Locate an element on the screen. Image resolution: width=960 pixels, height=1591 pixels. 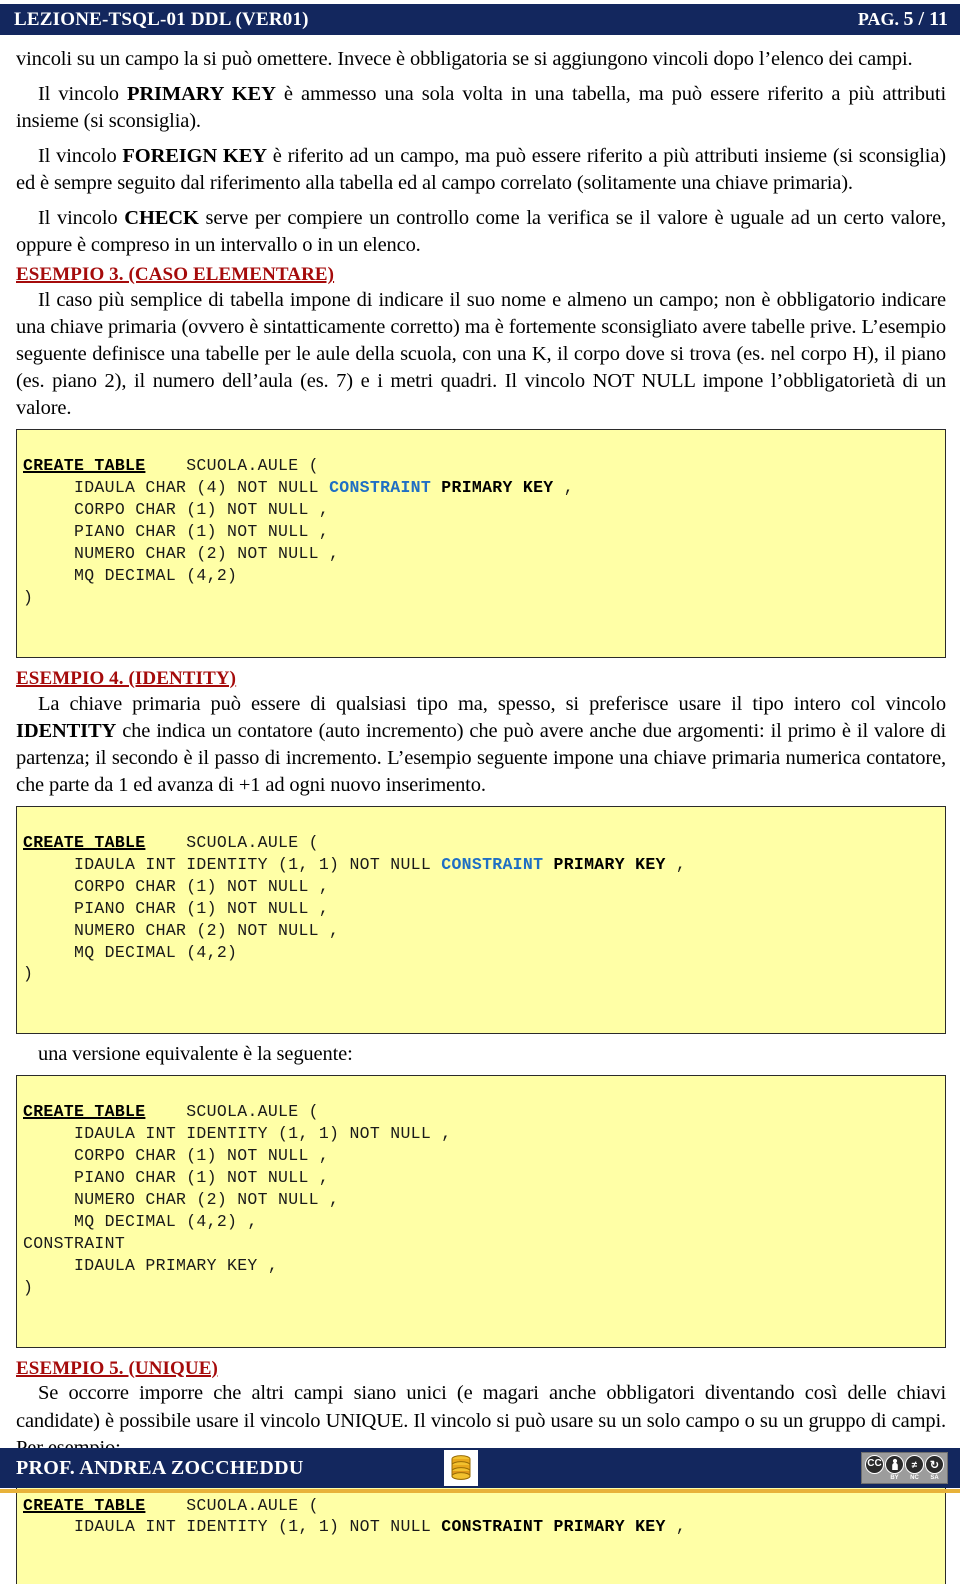
sql-keyword-constraint-primary-key: CONSTRAINT PRIMARY KEY is located at coordinates (553, 1527).